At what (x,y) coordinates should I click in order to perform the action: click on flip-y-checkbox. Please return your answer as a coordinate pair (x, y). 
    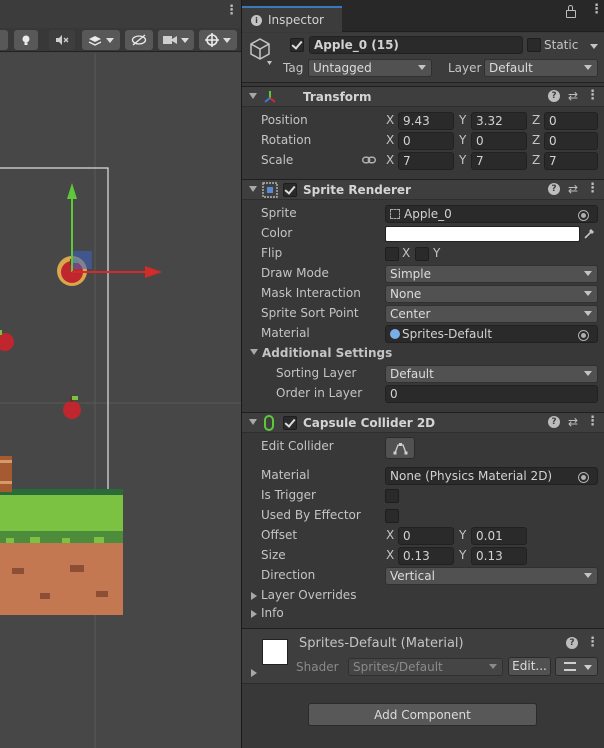
    Looking at the image, I should click on (422, 254).